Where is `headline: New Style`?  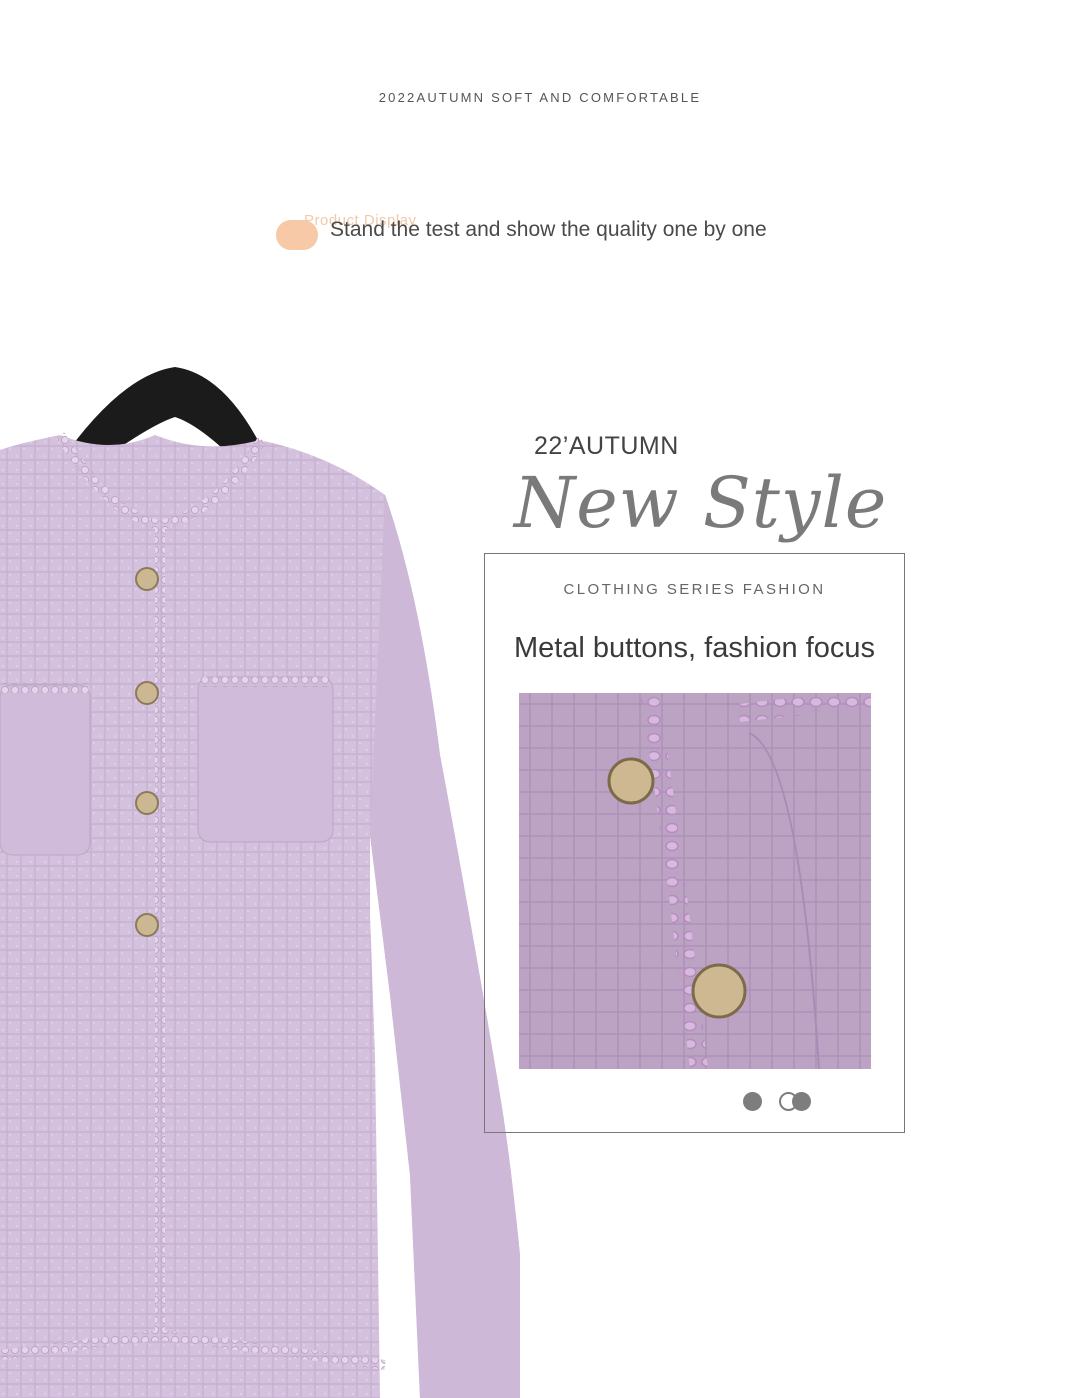
headline: New Style is located at coordinates (701, 503).